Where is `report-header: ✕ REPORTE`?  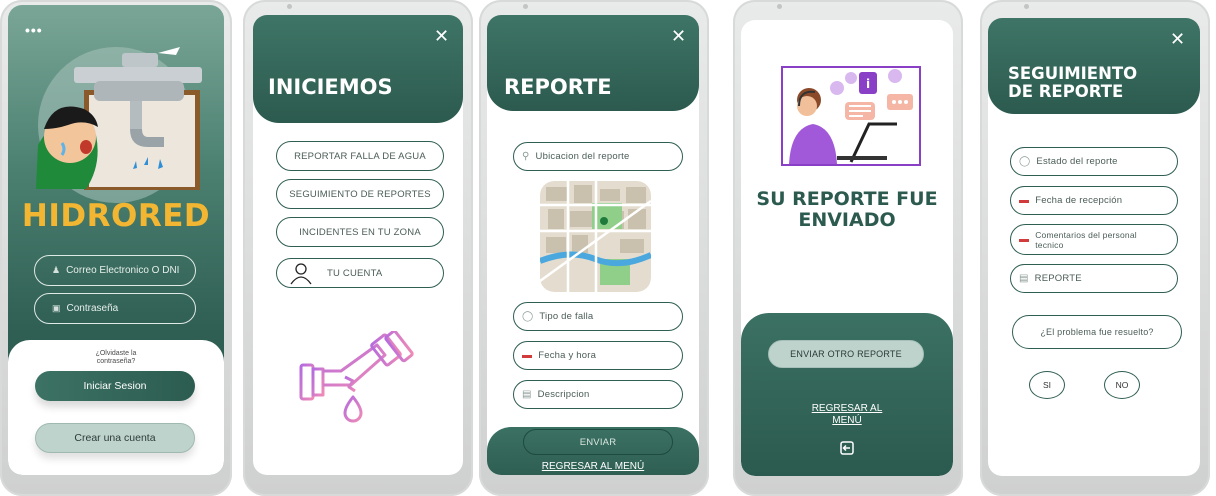
report-header: ✕ REPORTE is located at coordinates (593, 63).